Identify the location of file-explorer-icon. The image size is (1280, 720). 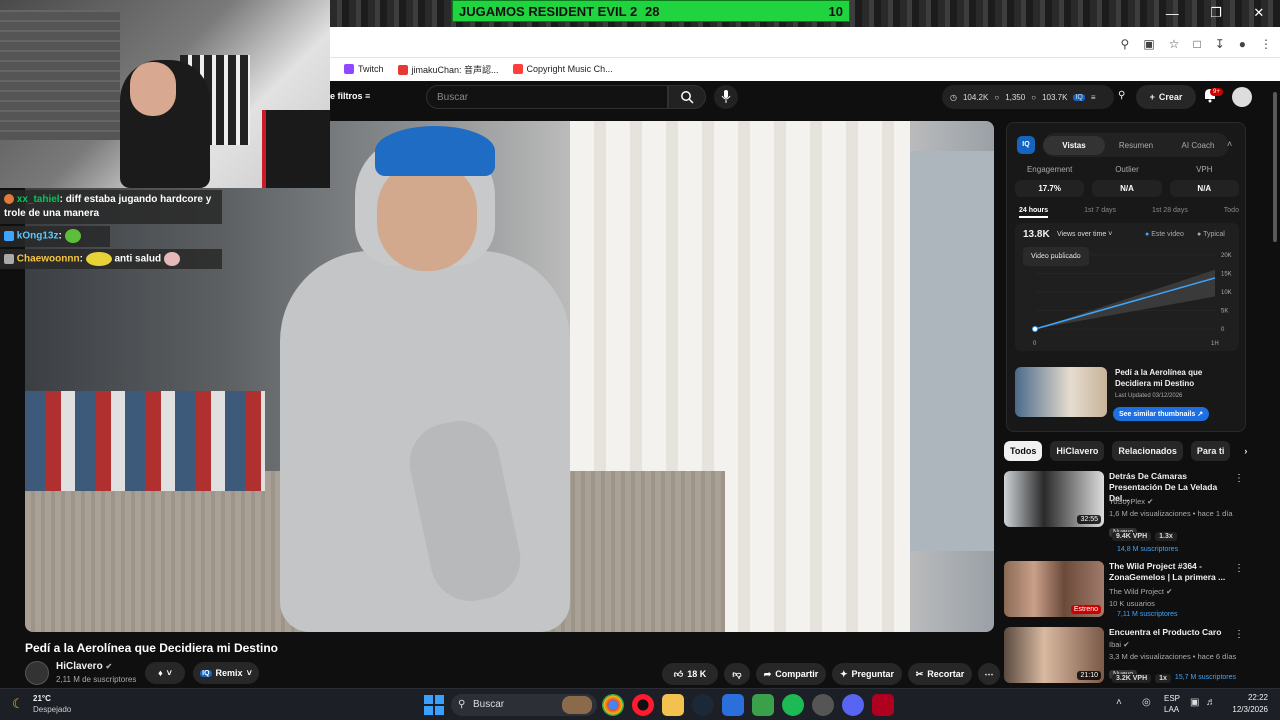
(673, 705).